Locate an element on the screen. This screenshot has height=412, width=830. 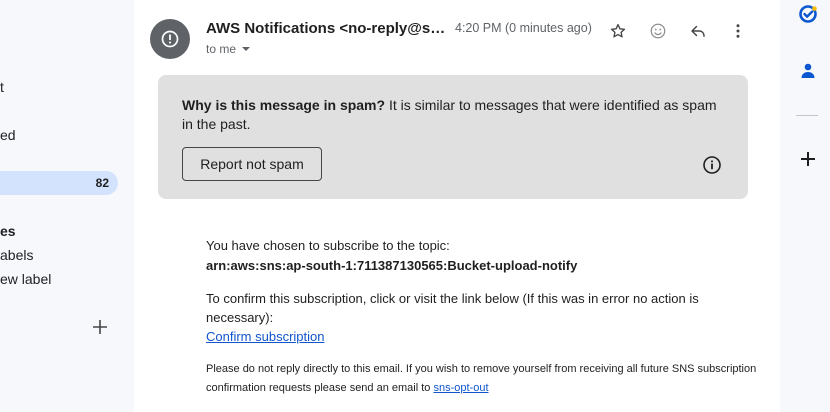
sender-avatar is located at coordinates (170, 39).